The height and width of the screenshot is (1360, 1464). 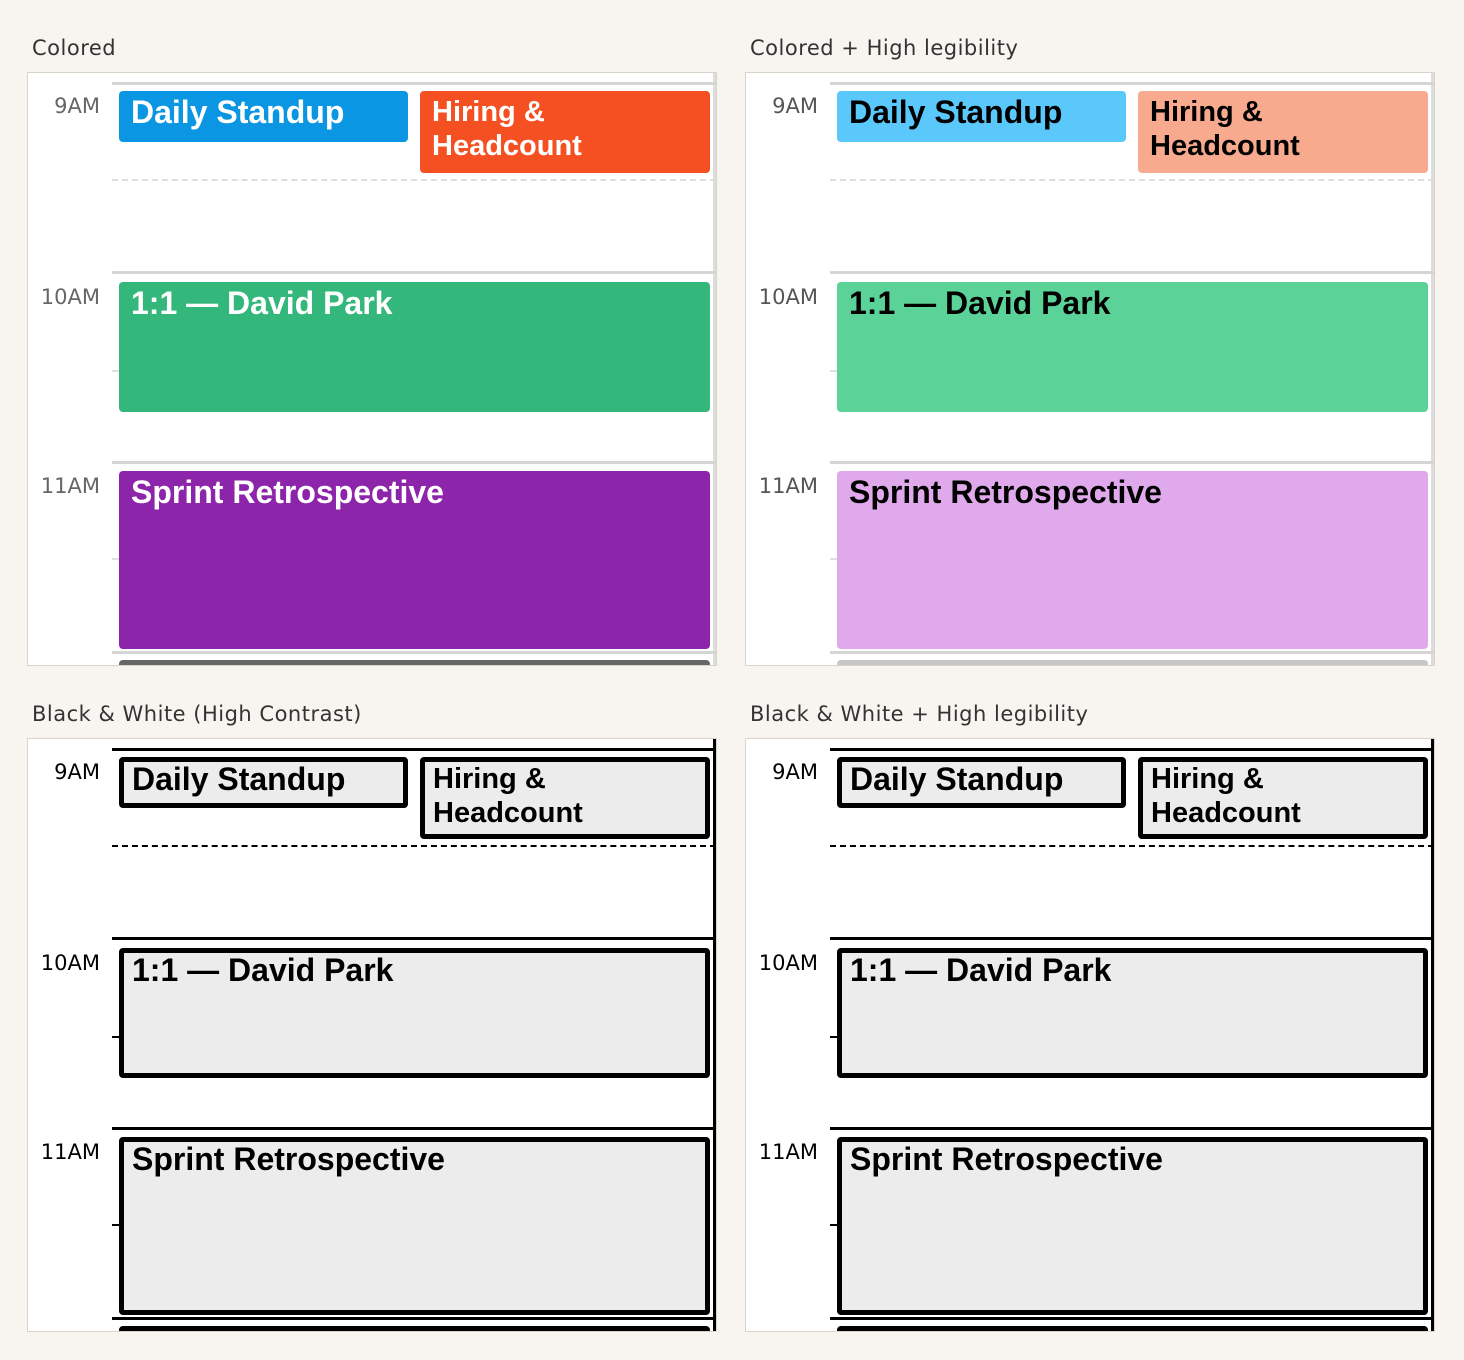 What do you see at coordinates (884, 48) in the screenshot?
I see `panel-label-colored-high-legibility: Colored + High legibility` at bounding box center [884, 48].